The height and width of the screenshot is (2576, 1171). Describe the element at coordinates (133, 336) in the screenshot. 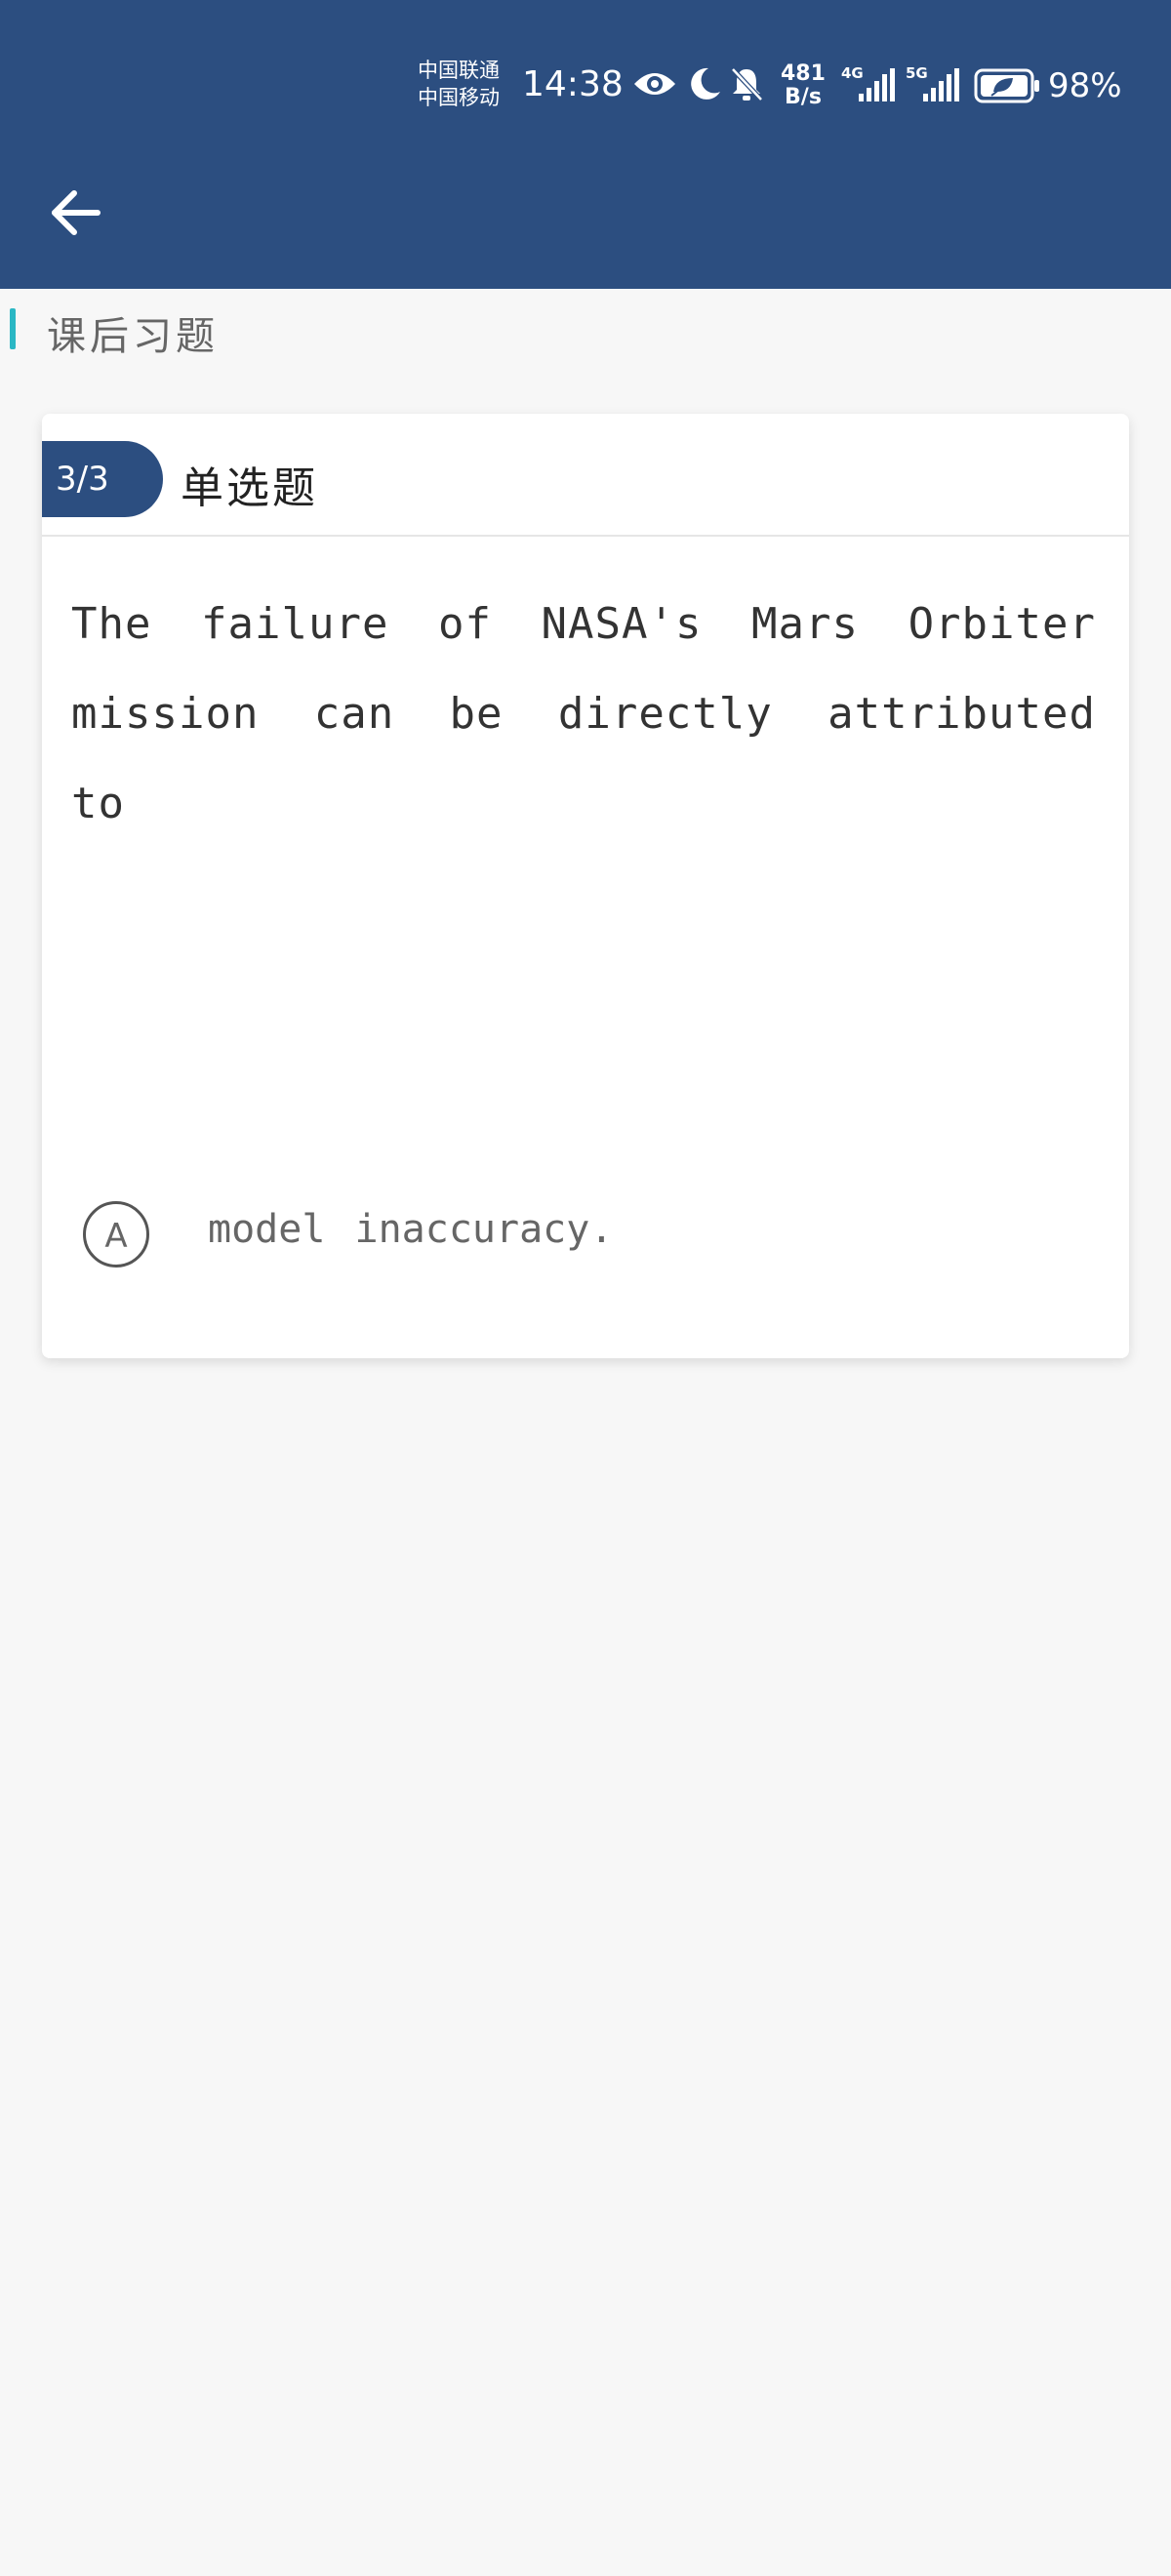

I see `section-title: 课后习题` at that location.